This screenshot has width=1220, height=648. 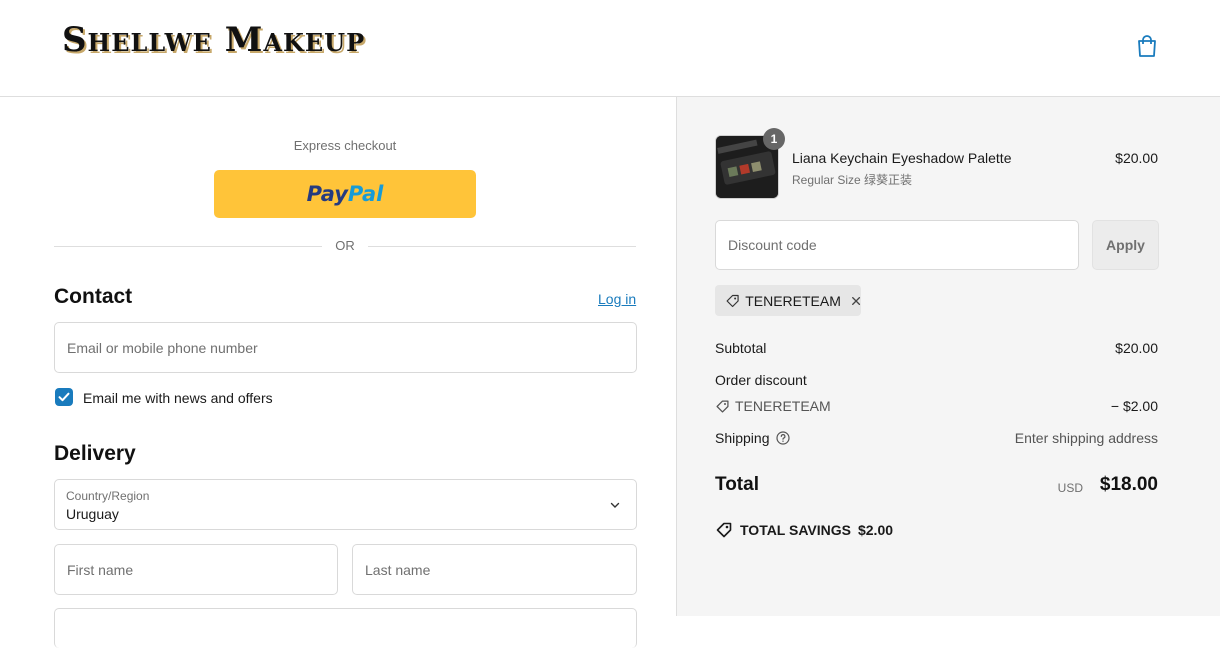 I want to click on newsletter-checkbox, so click(x=64, y=397).